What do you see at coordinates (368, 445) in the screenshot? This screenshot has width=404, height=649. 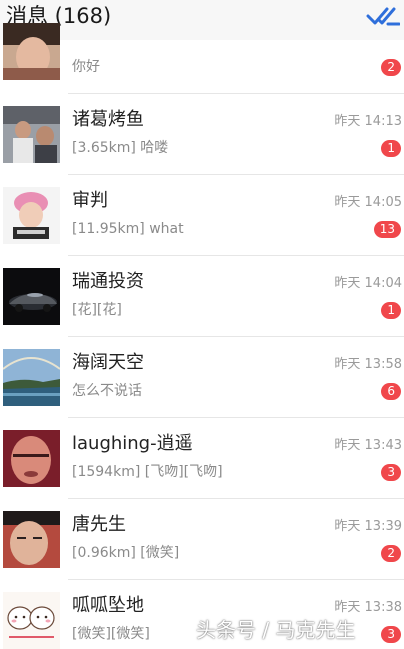 I see `message-time: 昨天 13:43` at bounding box center [368, 445].